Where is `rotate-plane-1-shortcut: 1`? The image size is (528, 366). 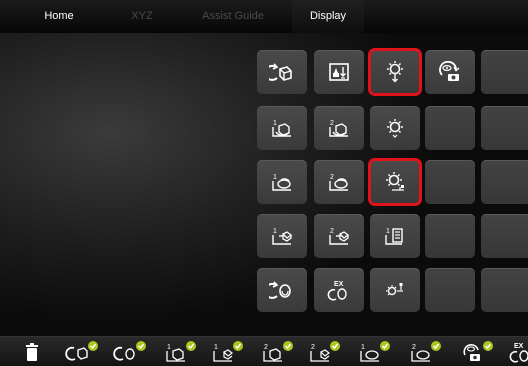 rotate-plane-1-shortcut: 1 is located at coordinates (228, 352).